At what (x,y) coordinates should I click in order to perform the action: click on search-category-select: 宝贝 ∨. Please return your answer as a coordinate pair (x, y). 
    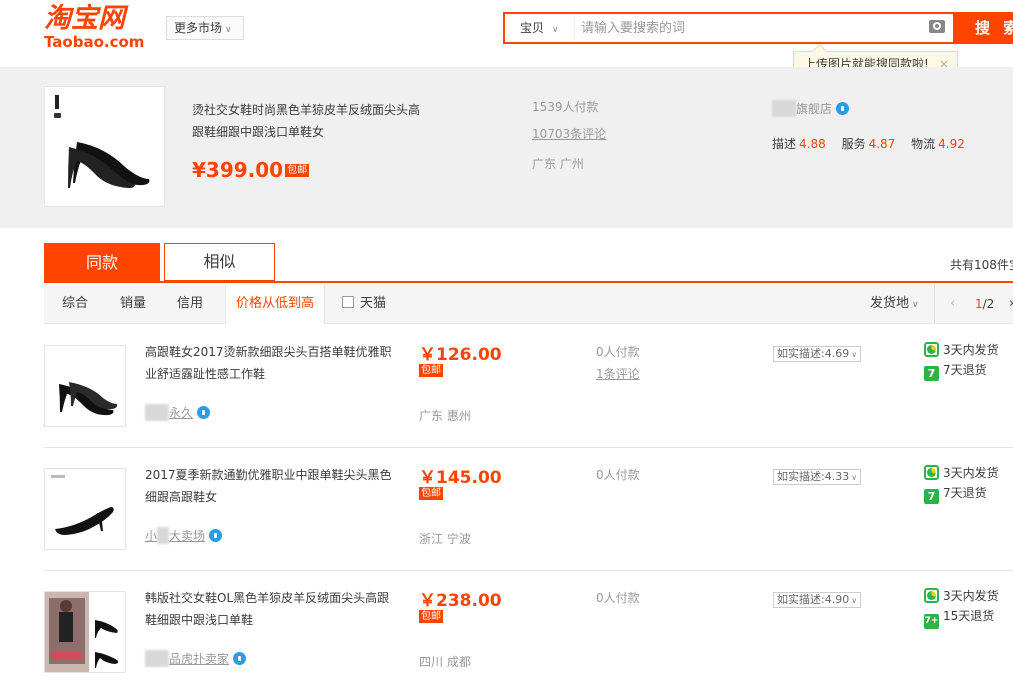
    Looking at the image, I should click on (540, 28).